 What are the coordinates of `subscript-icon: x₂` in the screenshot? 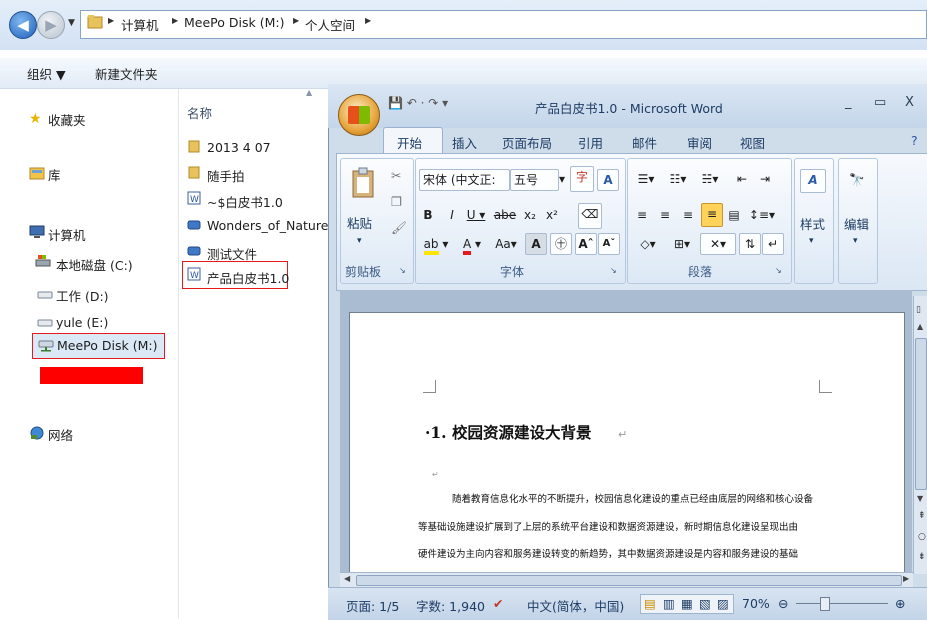 It's located at (530, 215).